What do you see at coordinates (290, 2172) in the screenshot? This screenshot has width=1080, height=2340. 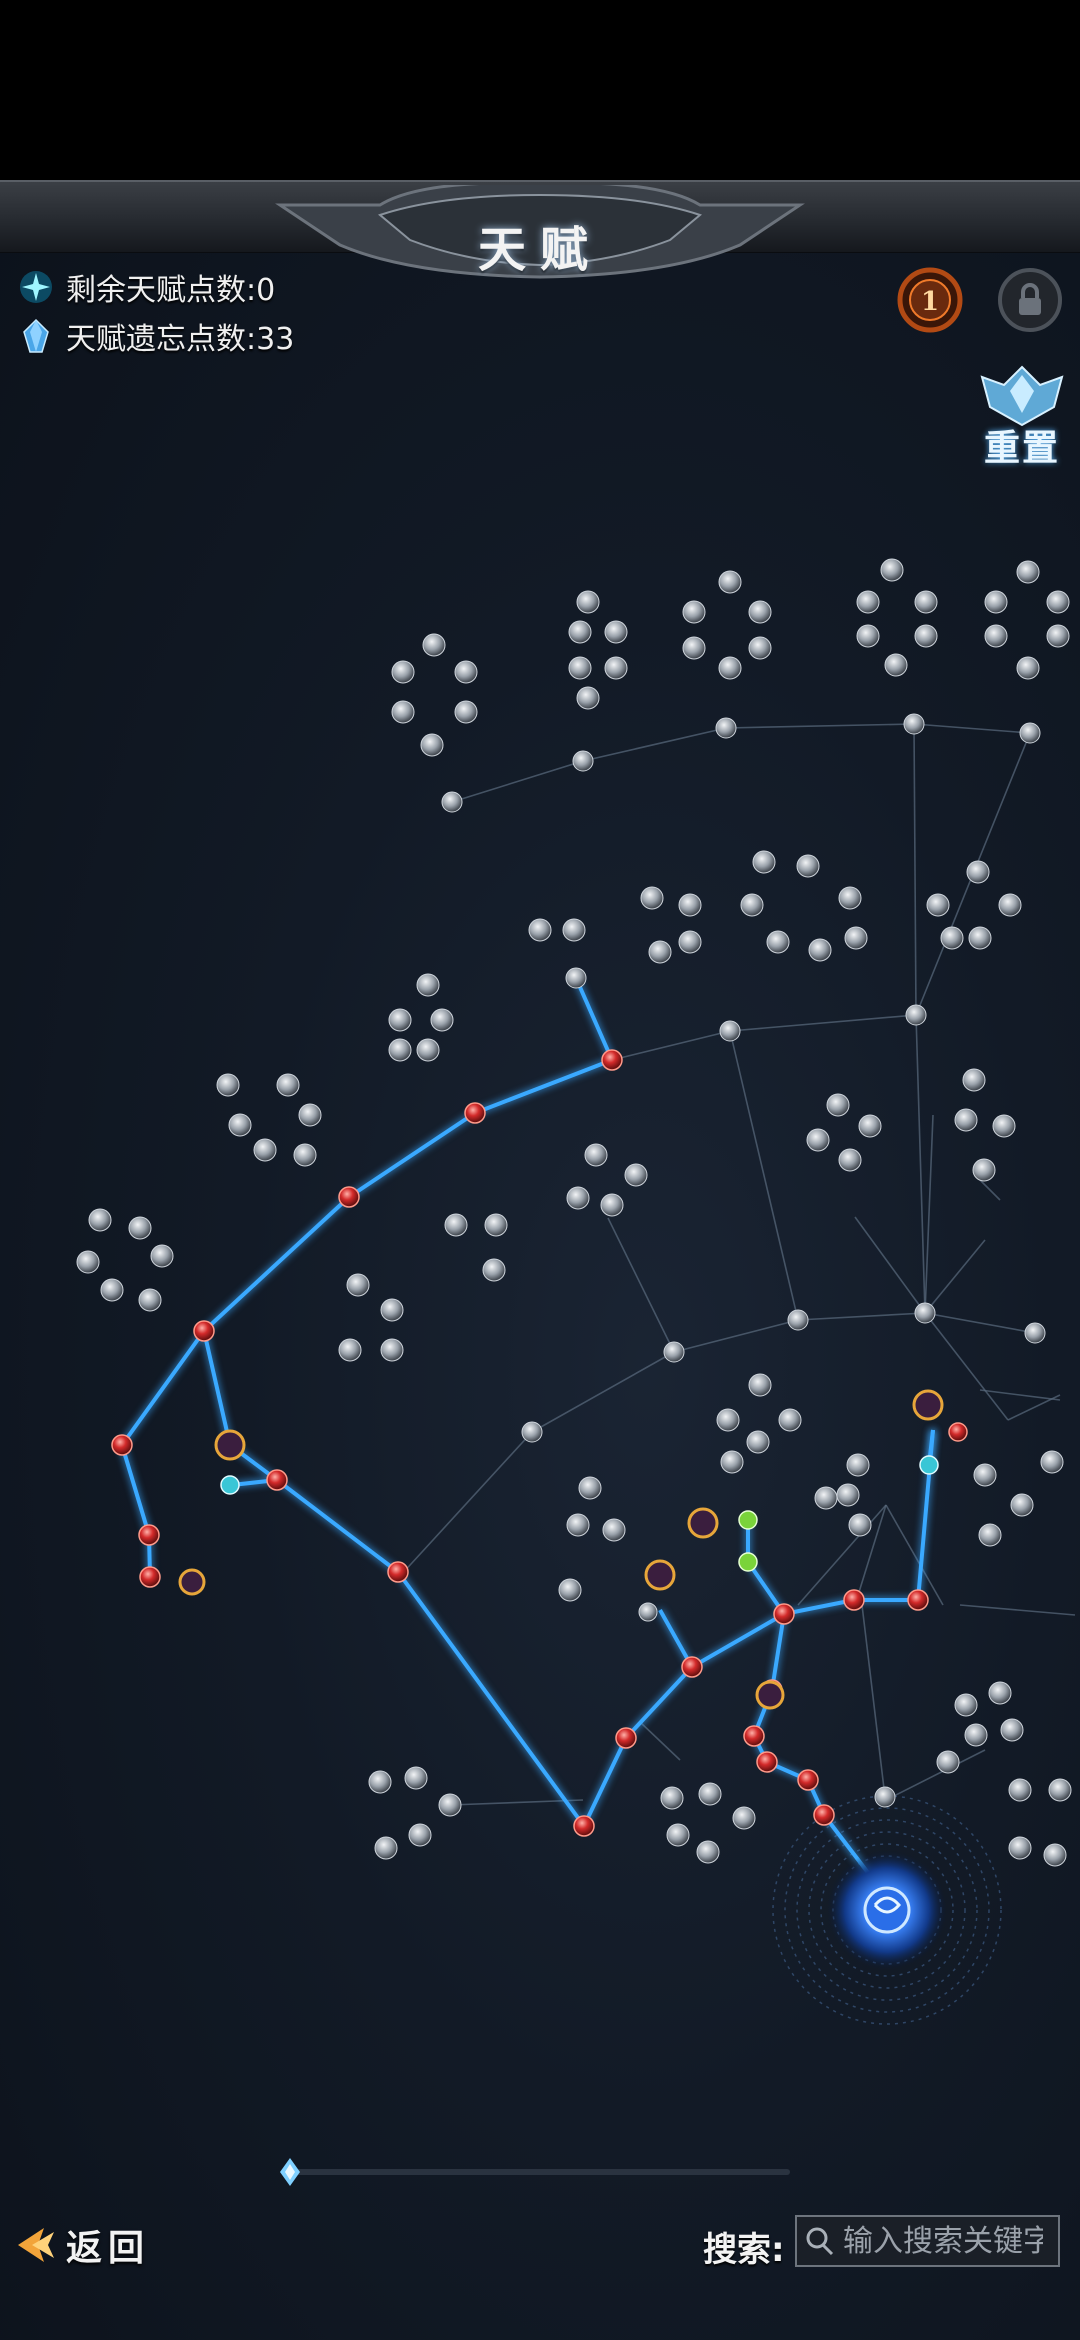 I see `tree-scroll-knob` at bounding box center [290, 2172].